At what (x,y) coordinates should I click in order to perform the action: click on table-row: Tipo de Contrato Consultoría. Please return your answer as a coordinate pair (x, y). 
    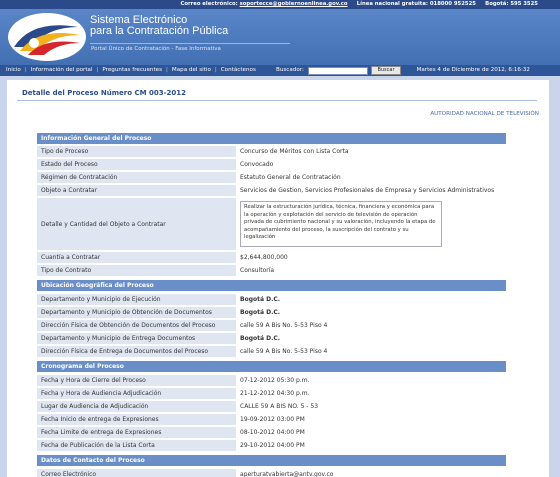
    Looking at the image, I should click on (271, 270).